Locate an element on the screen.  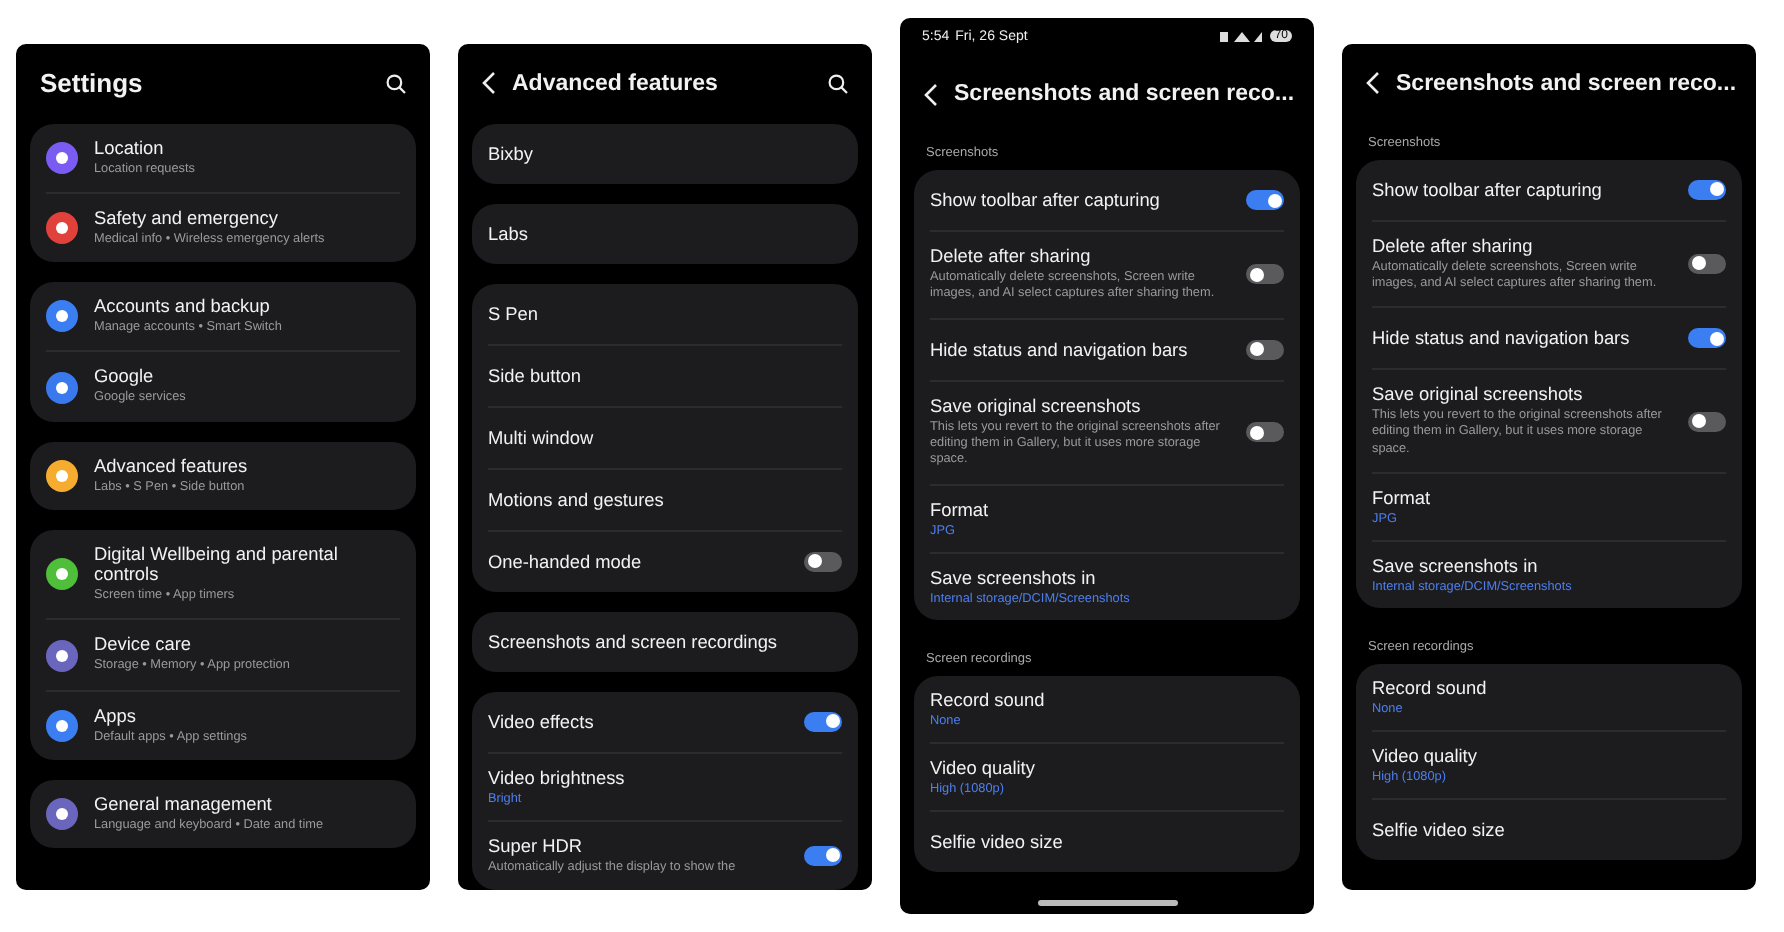
item-title: Video brightness is located at coordinates (665, 777).